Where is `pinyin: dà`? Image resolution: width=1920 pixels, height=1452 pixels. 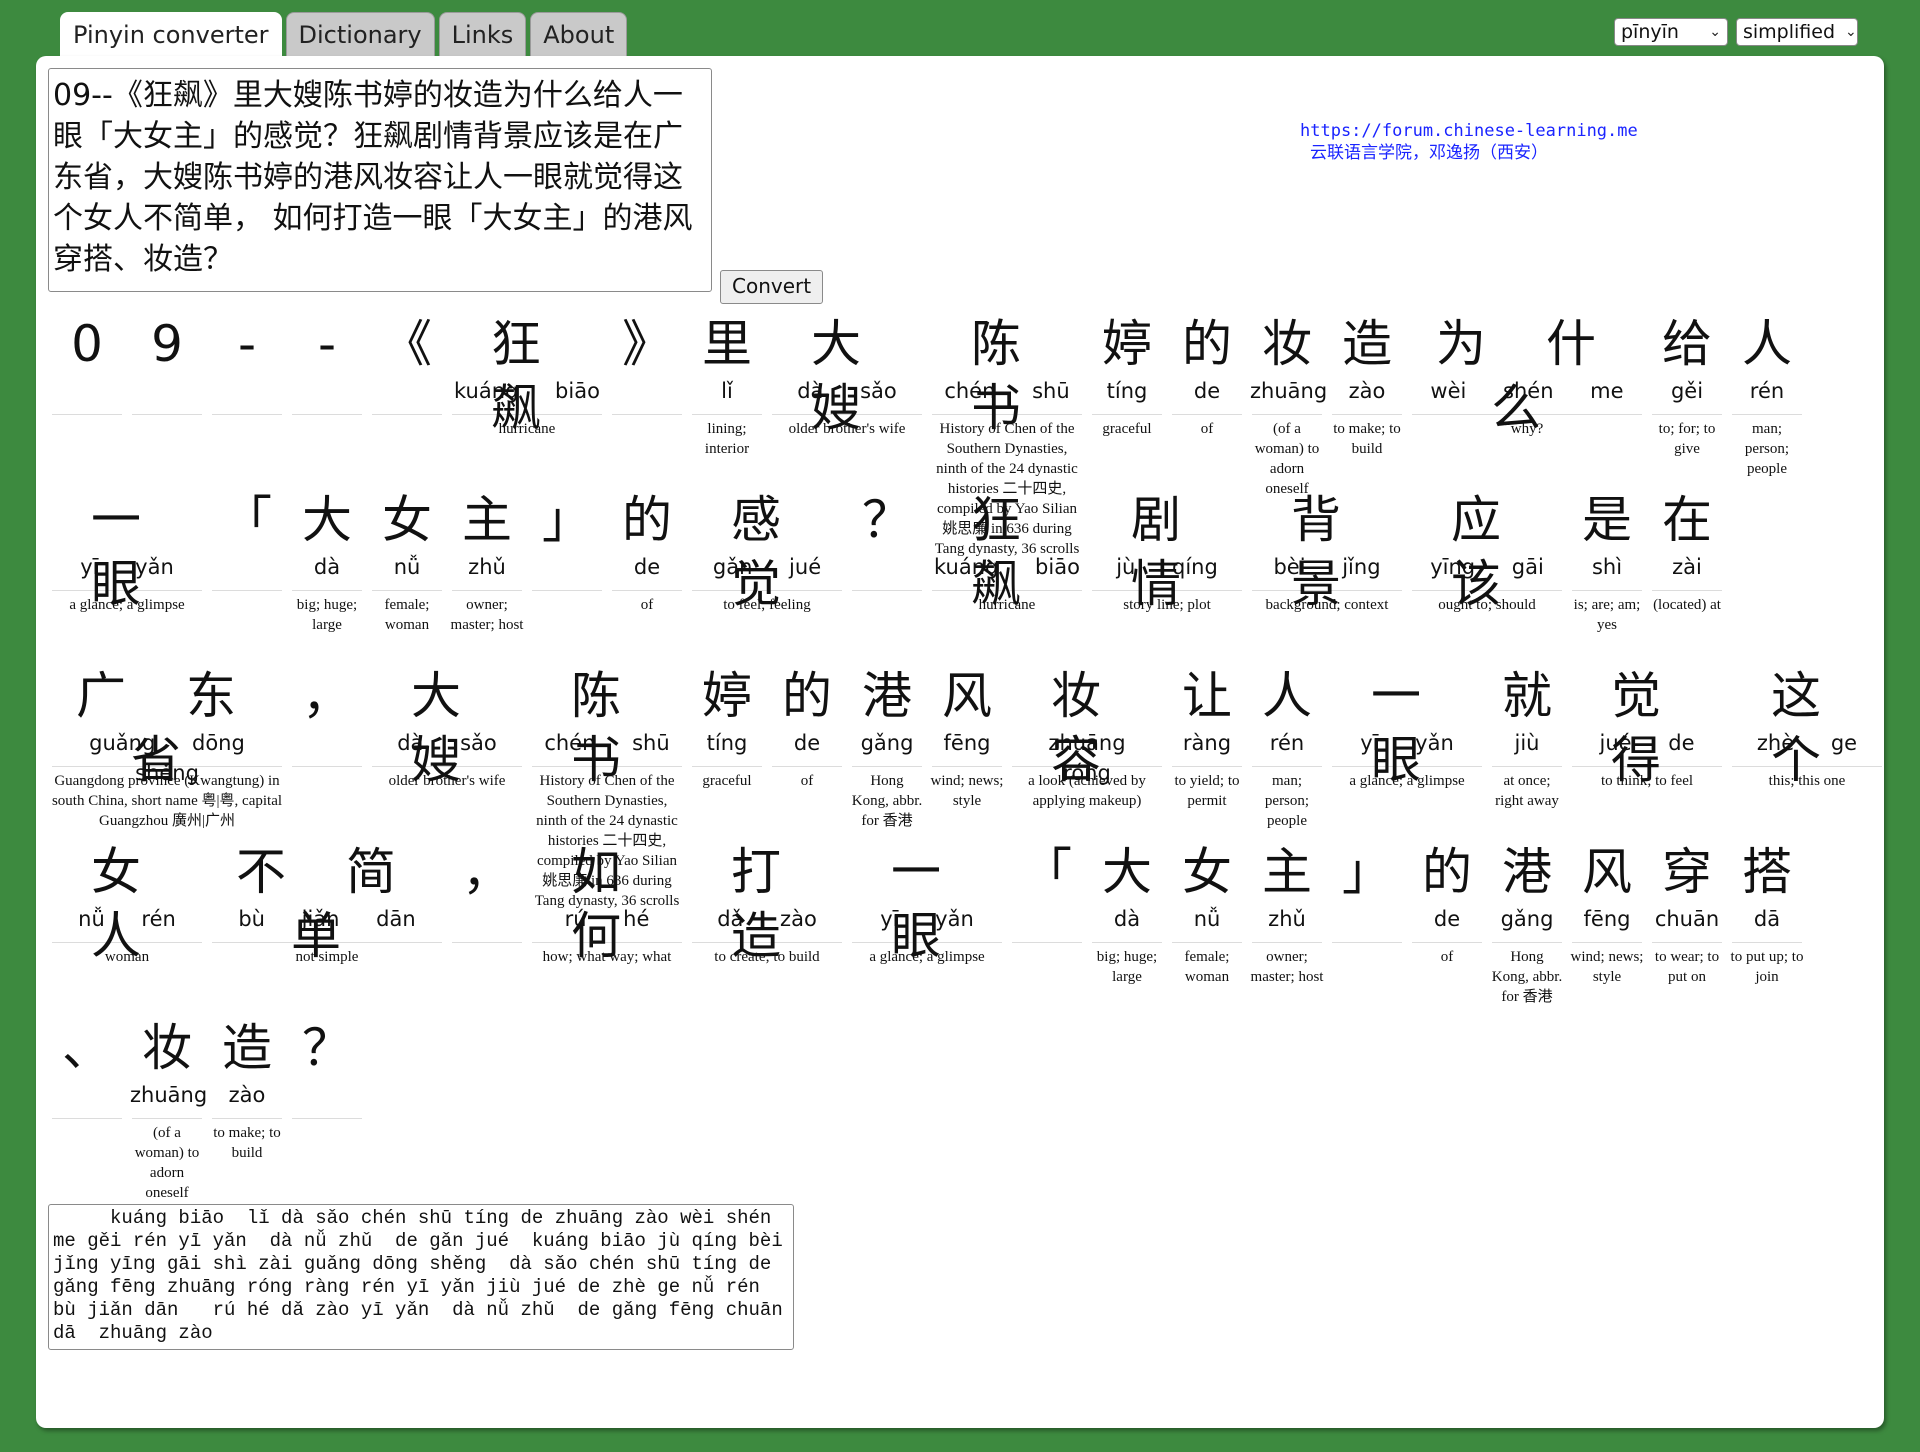 pinyin: dà is located at coordinates (1127, 919).